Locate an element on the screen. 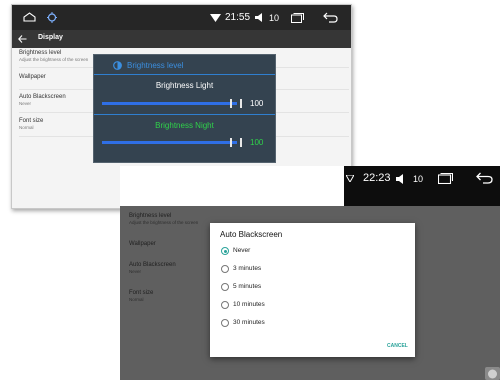 The width and height of the screenshot is (500, 380). option-label: 10 minutes is located at coordinates (249, 304).